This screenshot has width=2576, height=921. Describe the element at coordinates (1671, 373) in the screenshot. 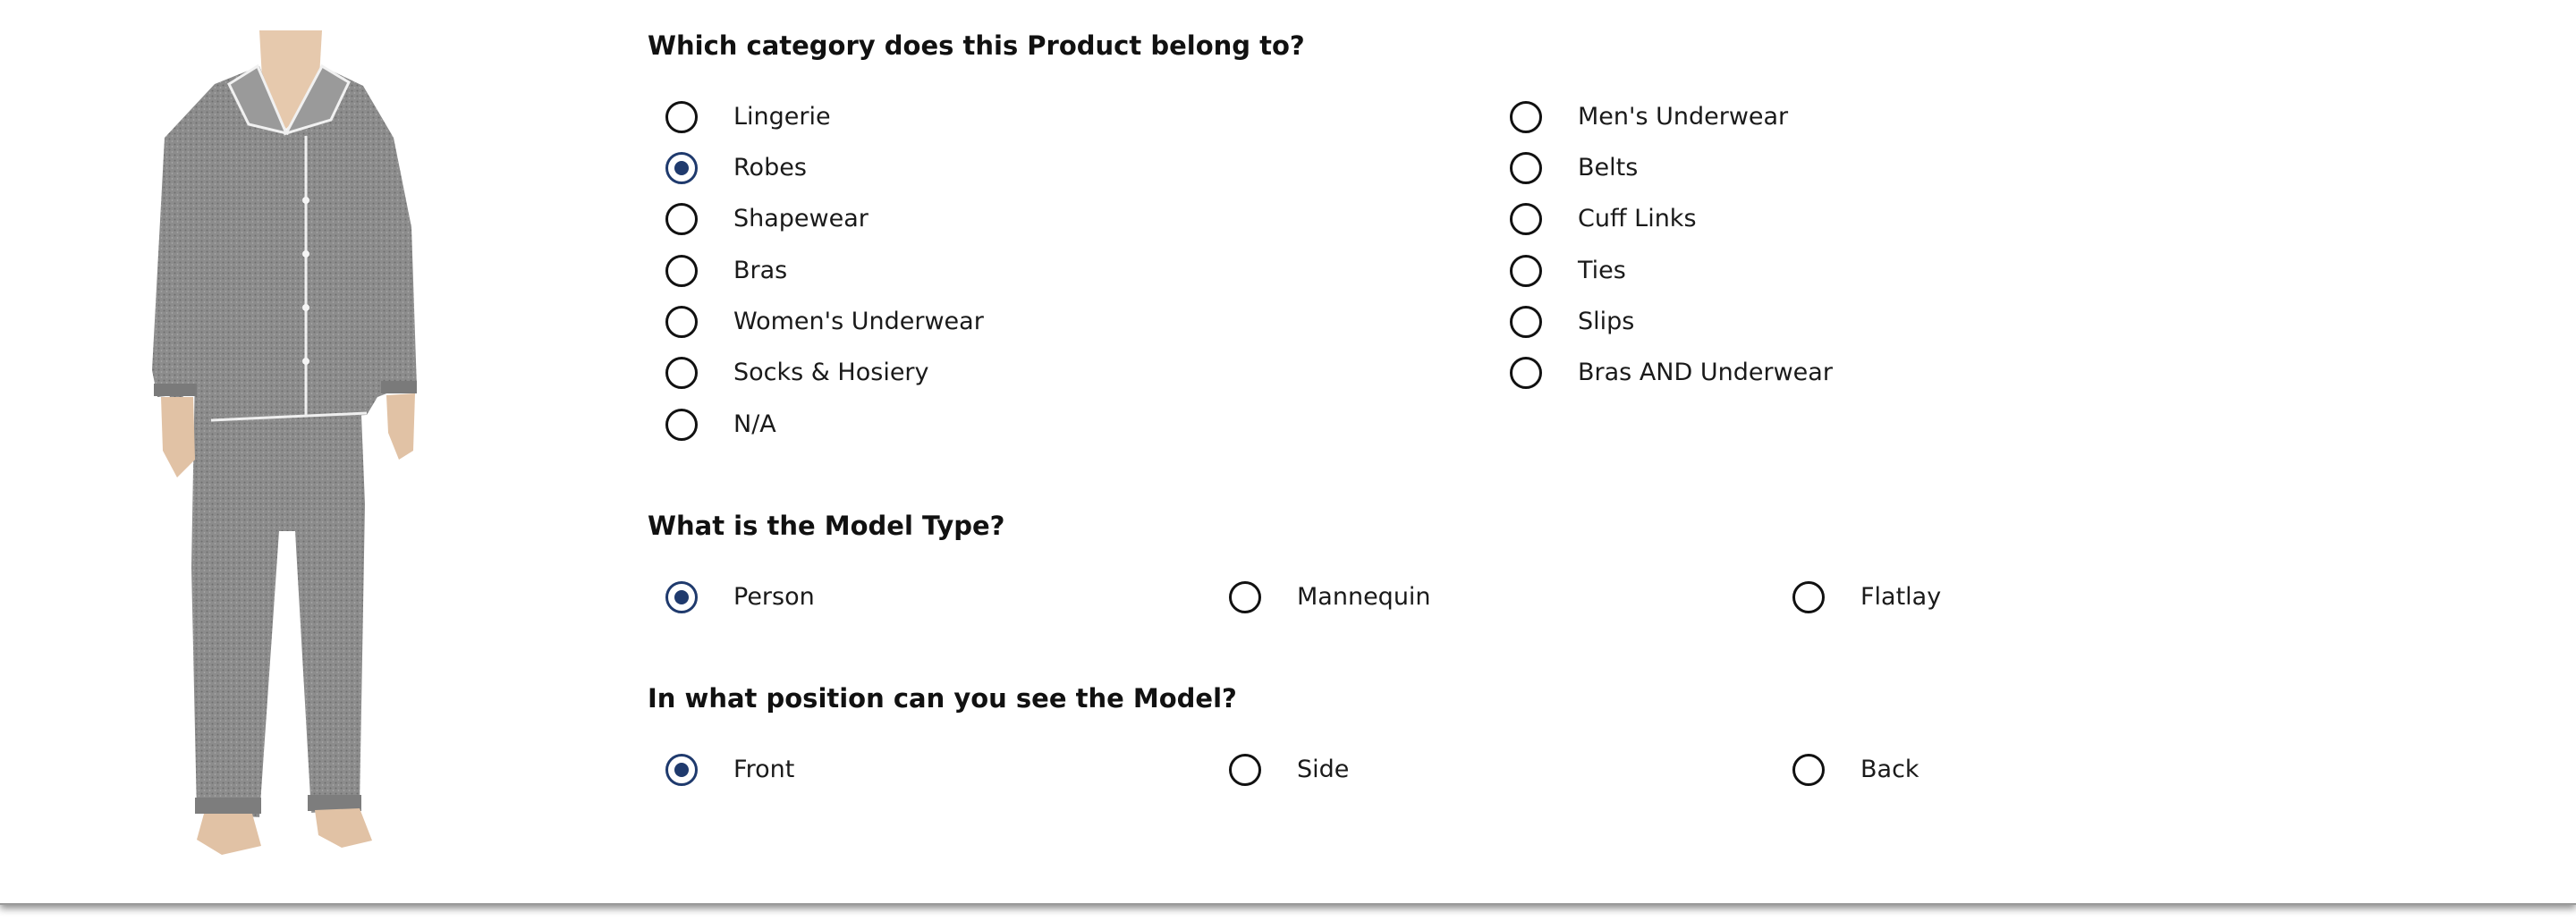

I see `category-option-bras-and-underwear: Bras AND Underwear` at that location.